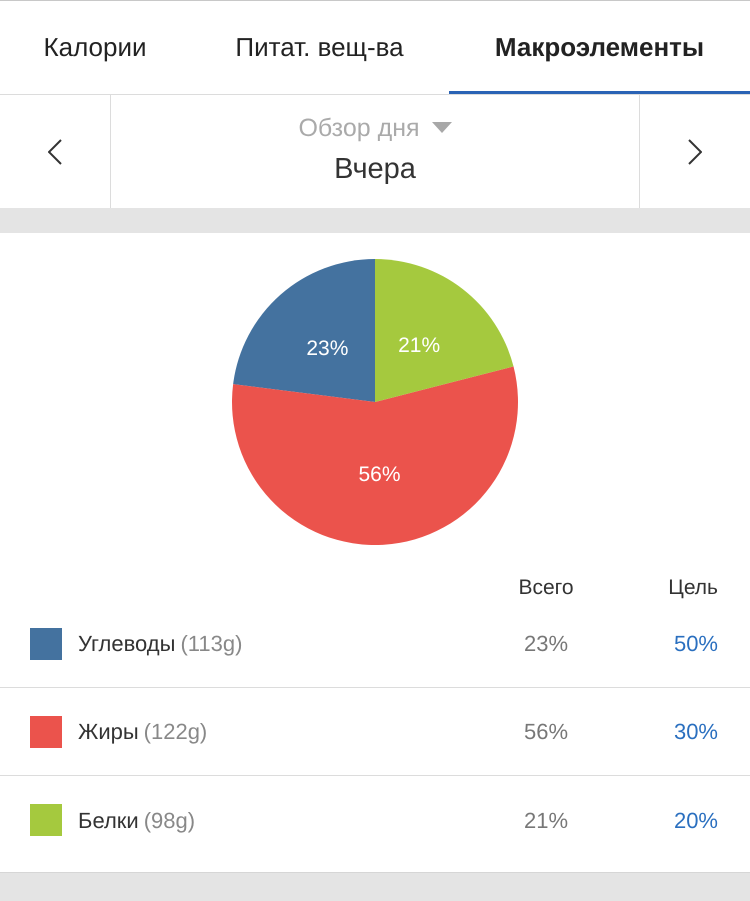 This screenshot has height=901, width=750. I want to click on macro-amount: (113g), so click(211, 644).